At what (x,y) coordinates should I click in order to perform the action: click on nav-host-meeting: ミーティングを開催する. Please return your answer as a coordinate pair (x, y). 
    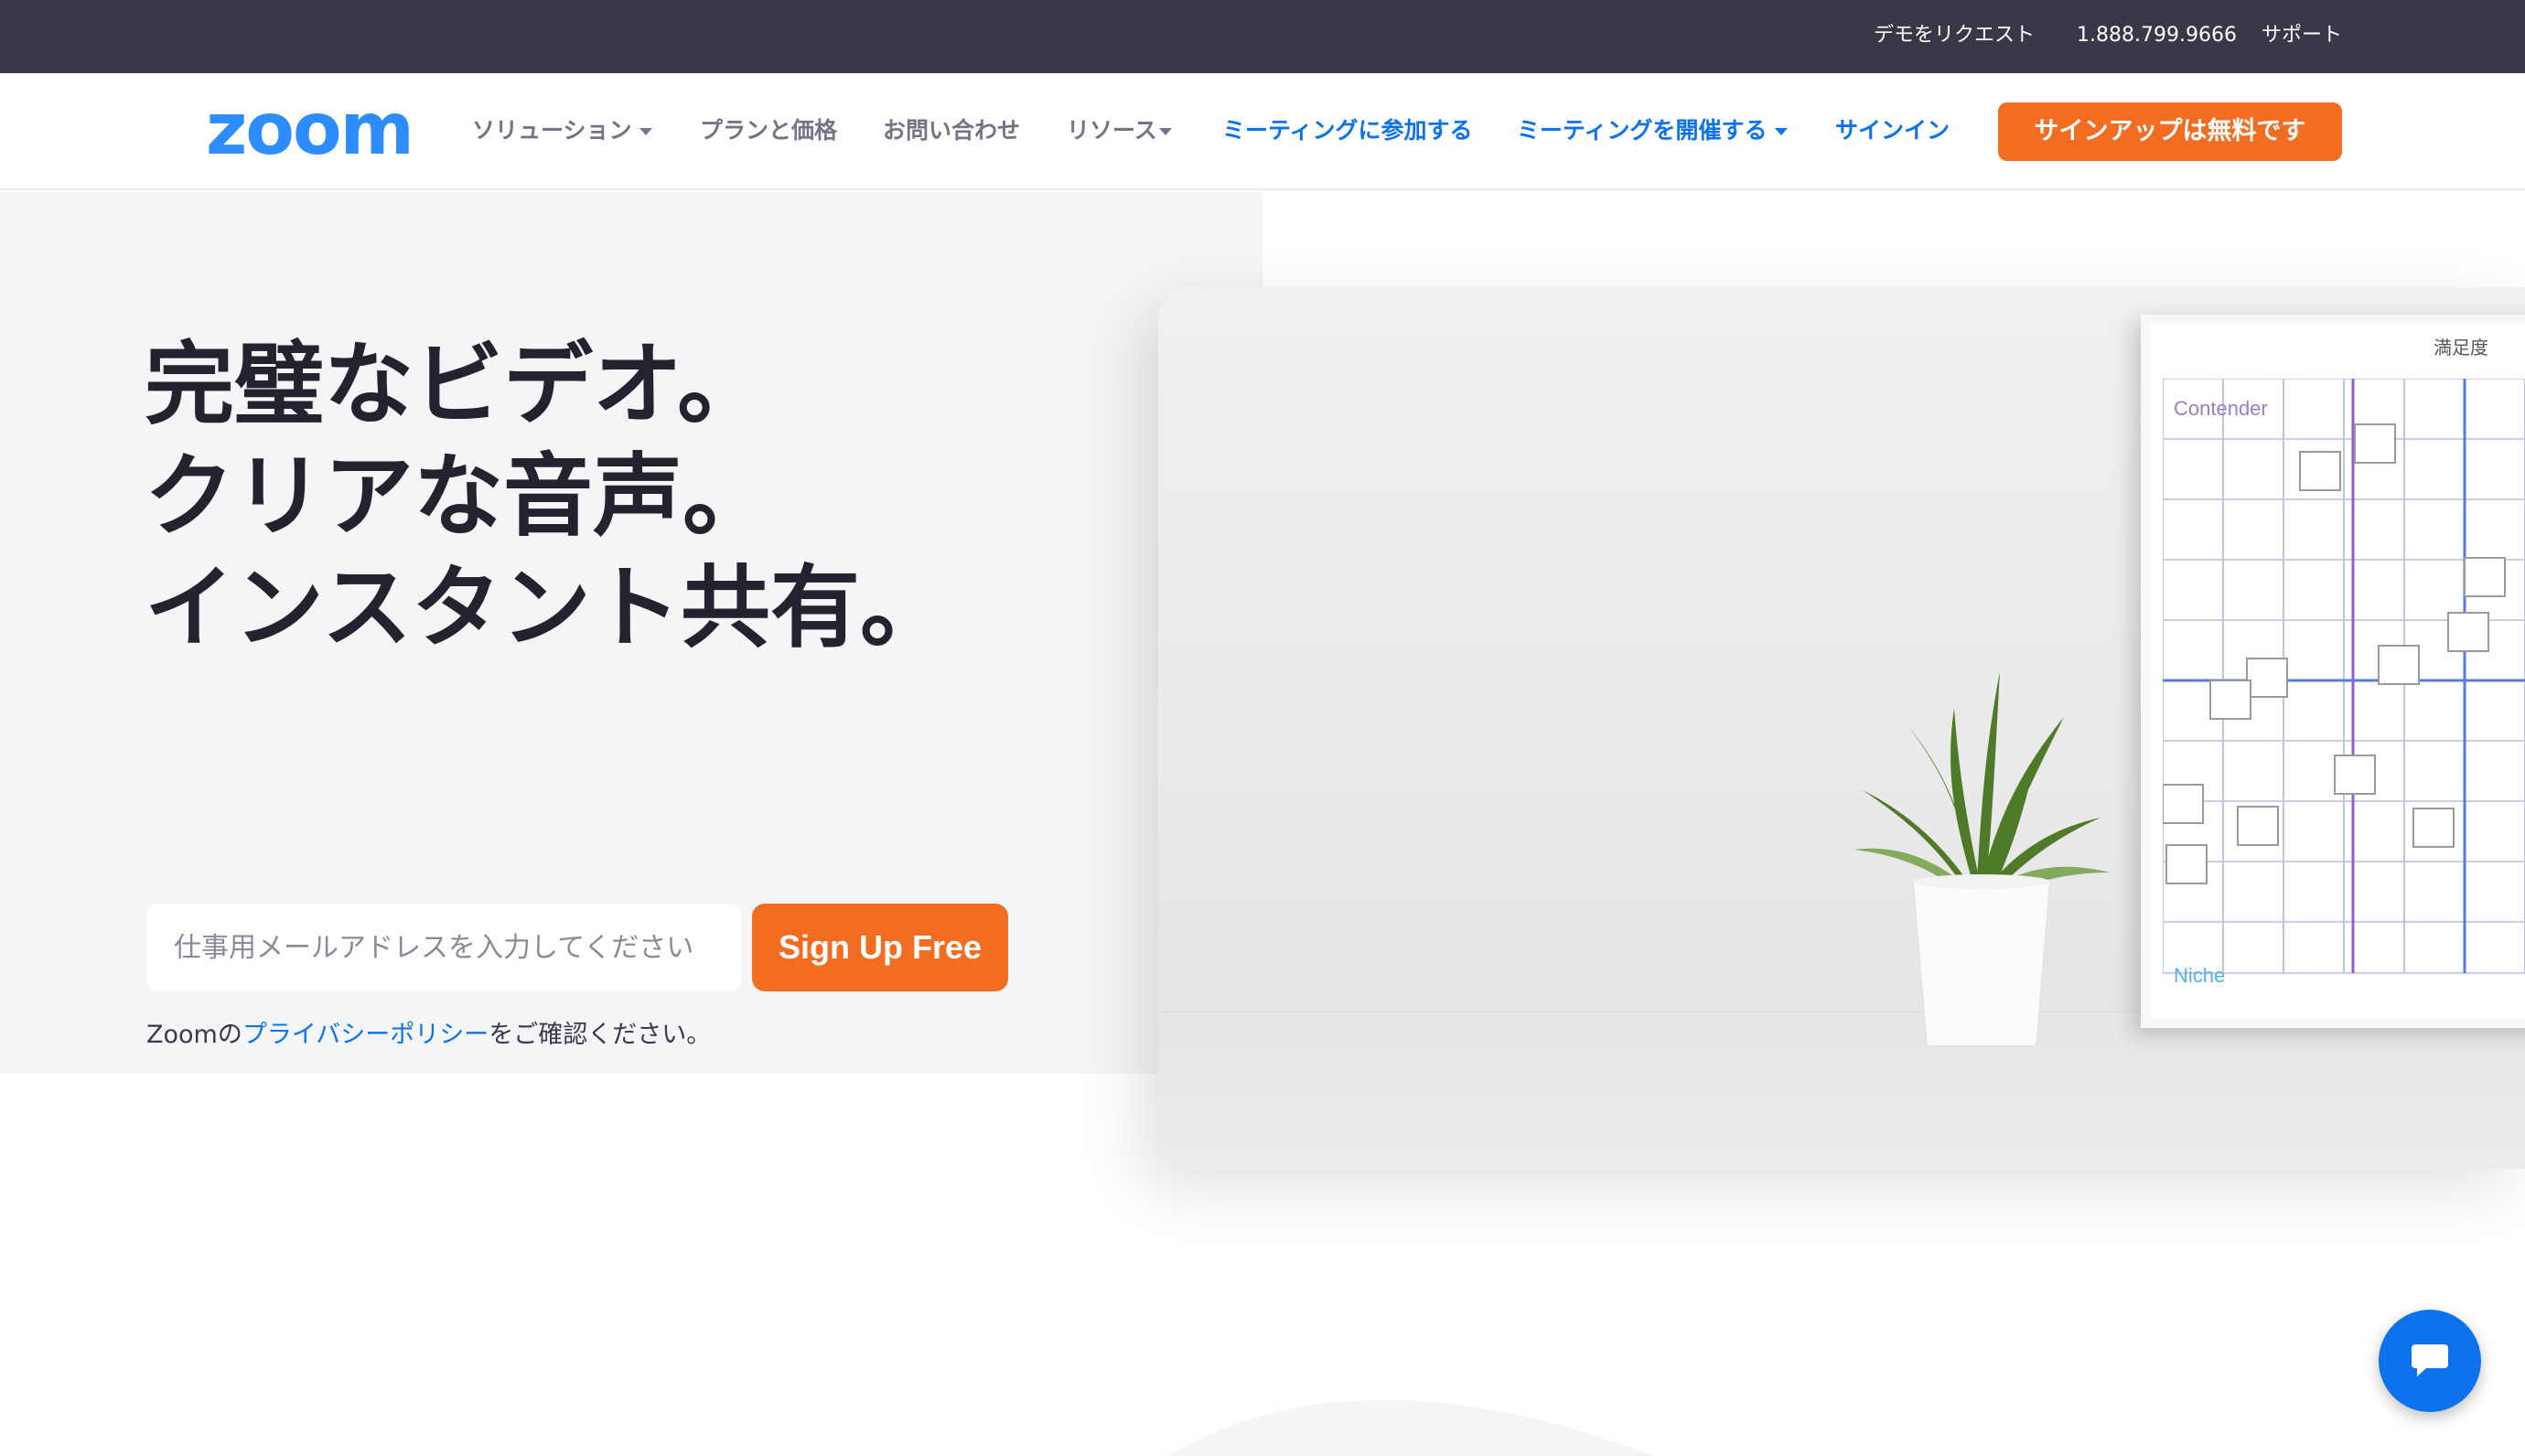
    Looking at the image, I should click on (1652, 130).